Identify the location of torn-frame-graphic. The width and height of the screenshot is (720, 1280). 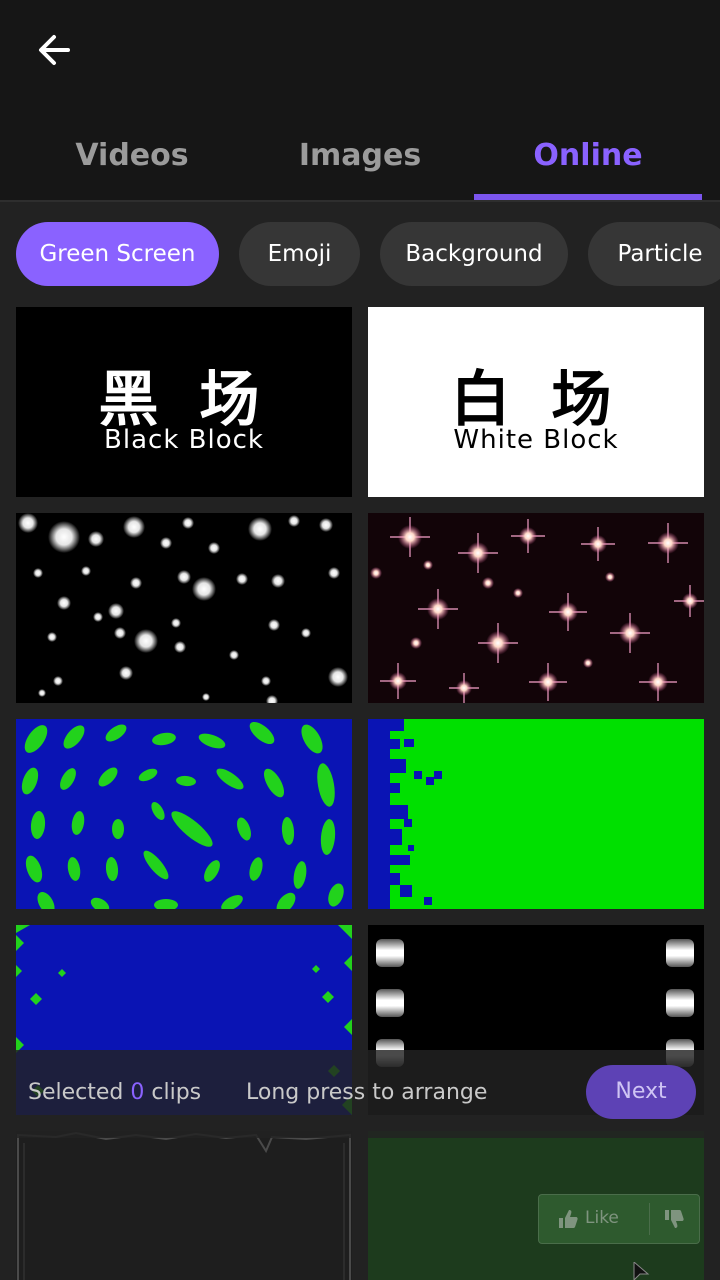
(184, 1205).